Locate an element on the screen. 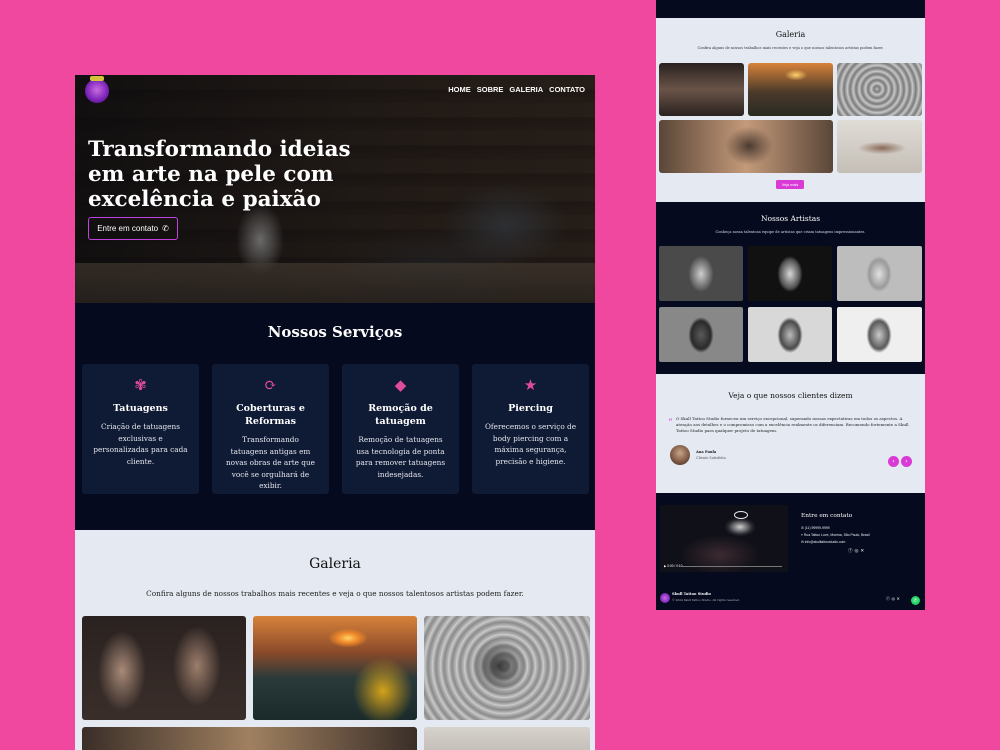 This screenshot has width=1000, height=750. hero-table-edge is located at coordinates (335, 283).